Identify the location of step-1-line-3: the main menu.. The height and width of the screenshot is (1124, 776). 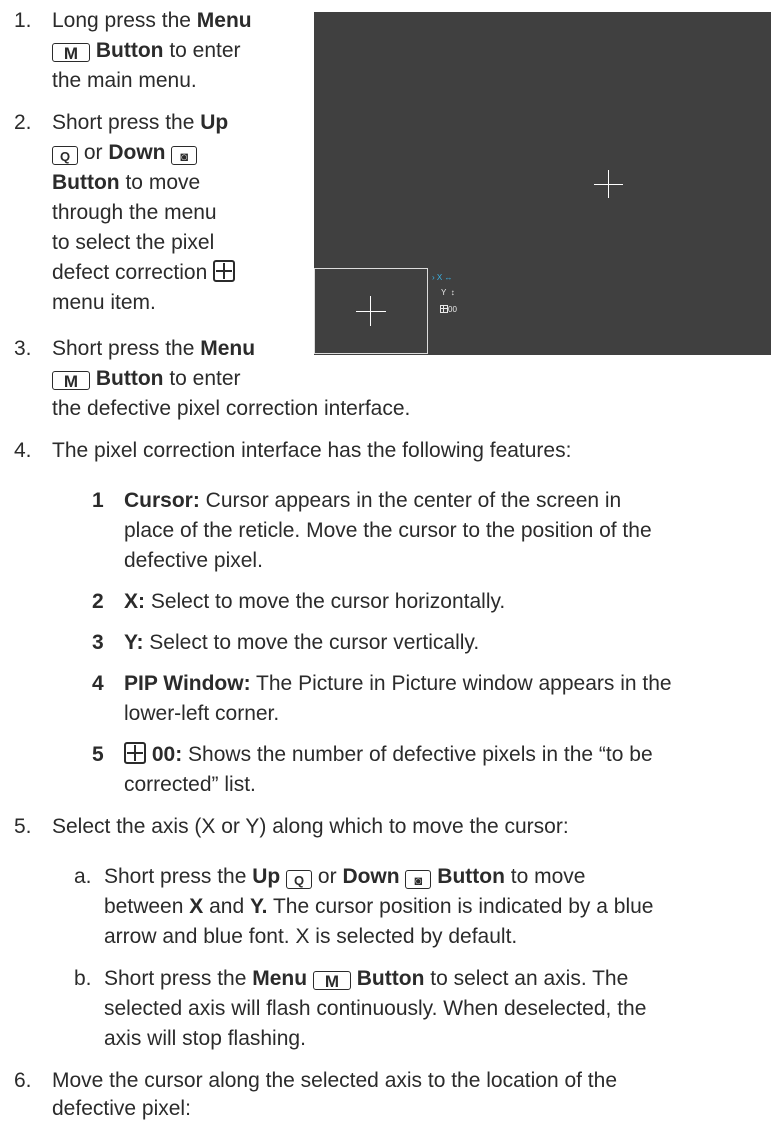
(124, 80).